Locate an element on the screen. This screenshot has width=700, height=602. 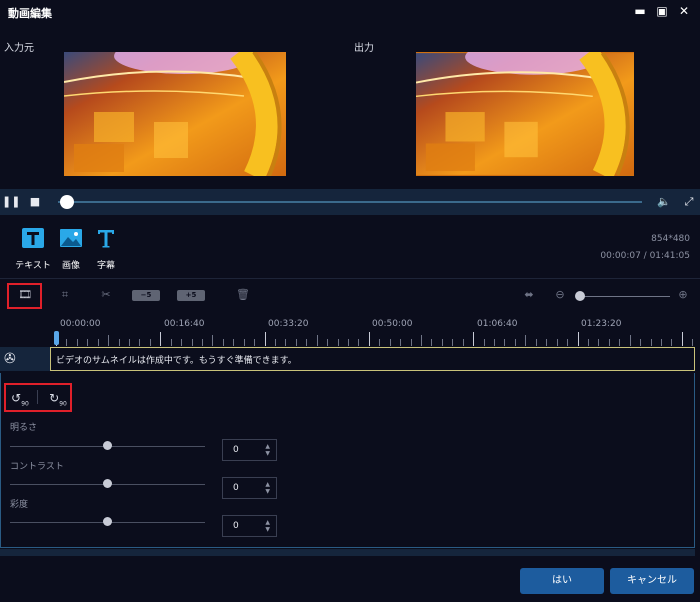
zoom-out-icon: ⊖ is located at coordinates (560, 295).